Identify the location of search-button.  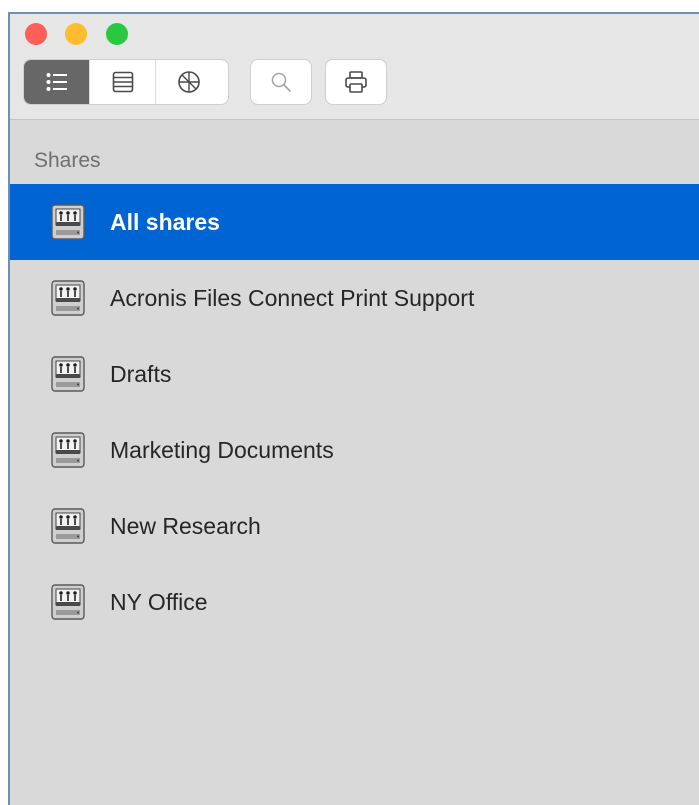
(281, 82).